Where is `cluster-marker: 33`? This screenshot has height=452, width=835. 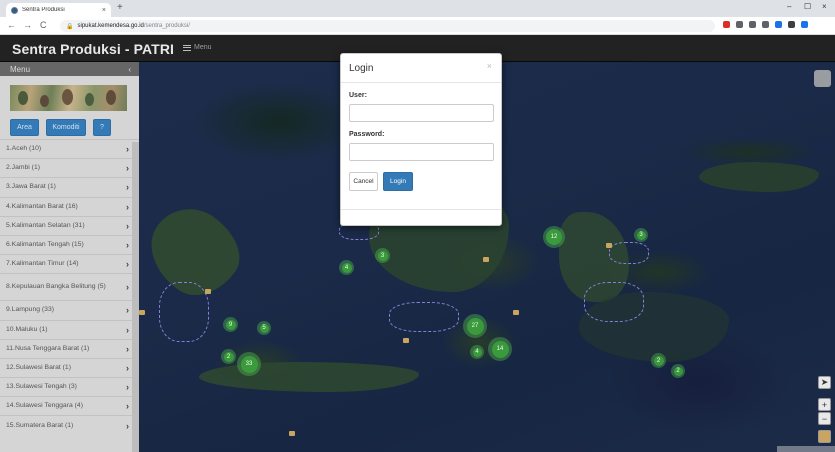 cluster-marker: 33 is located at coordinates (249, 364).